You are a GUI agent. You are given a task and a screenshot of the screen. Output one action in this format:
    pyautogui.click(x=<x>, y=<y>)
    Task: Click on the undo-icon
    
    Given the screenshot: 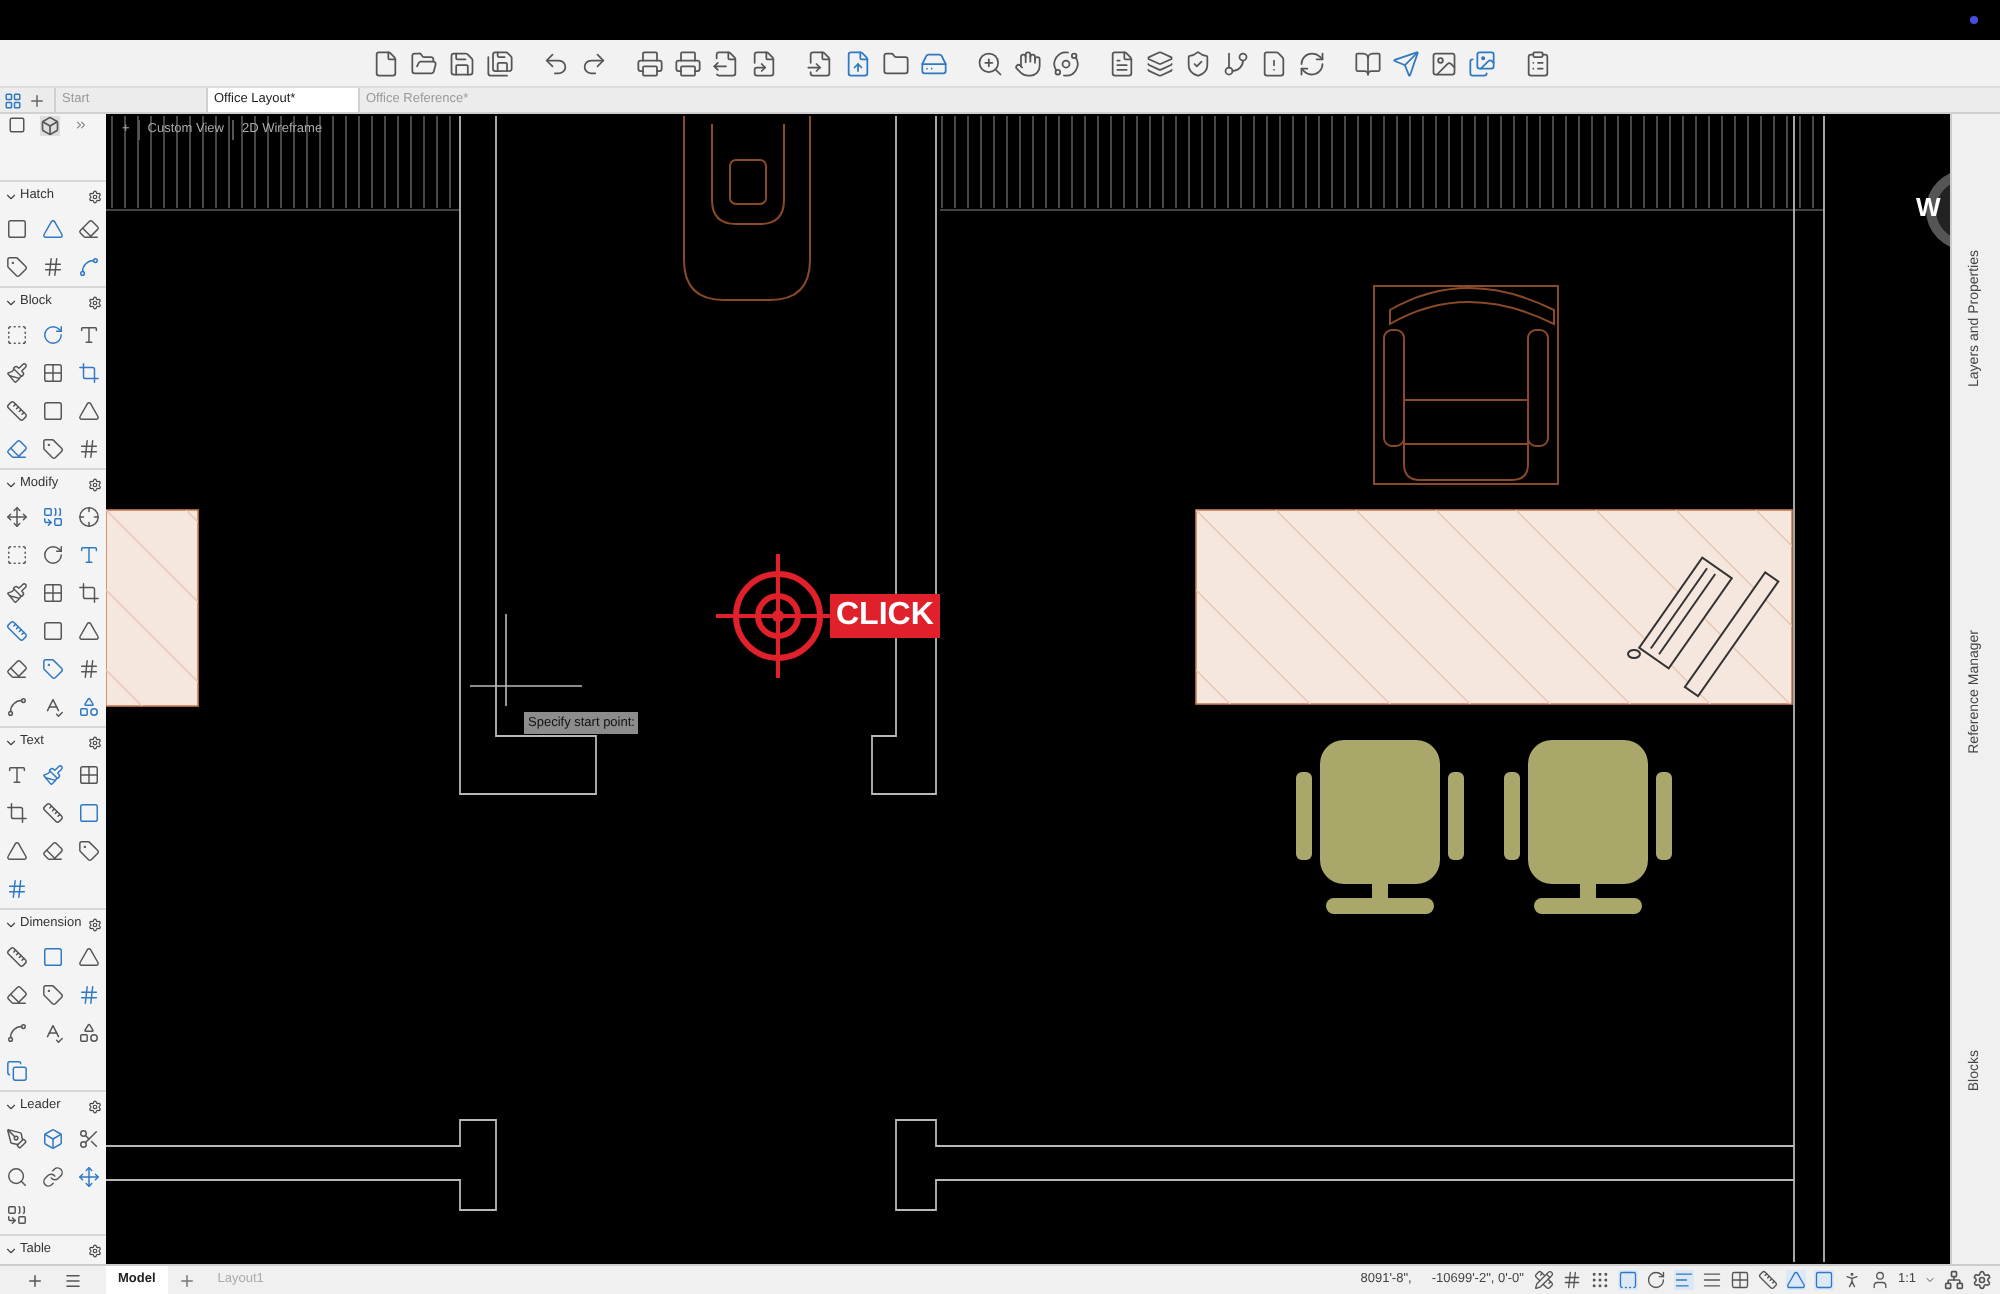 What is the action you would take?
    pyautogui.click(x=556, y=63)
    